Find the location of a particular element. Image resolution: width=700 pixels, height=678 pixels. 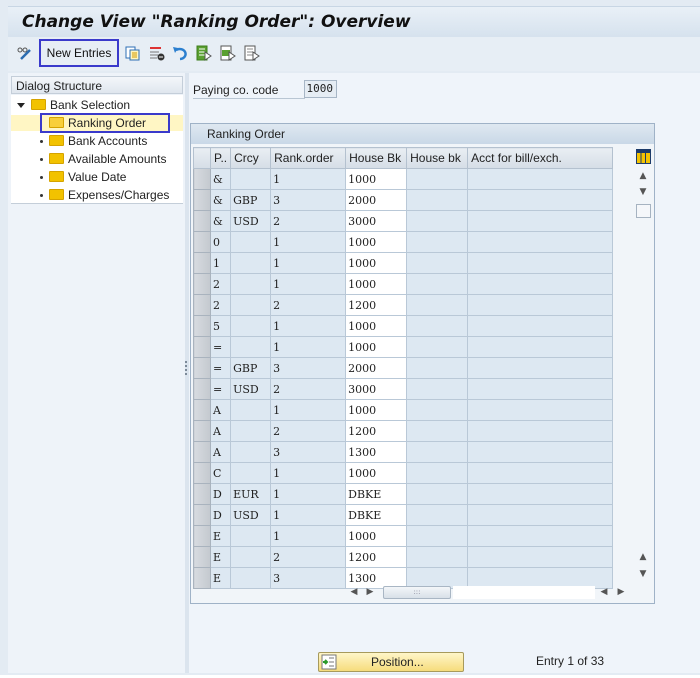

table-row: 2 1 1000 is located at coordinates (403, 284).